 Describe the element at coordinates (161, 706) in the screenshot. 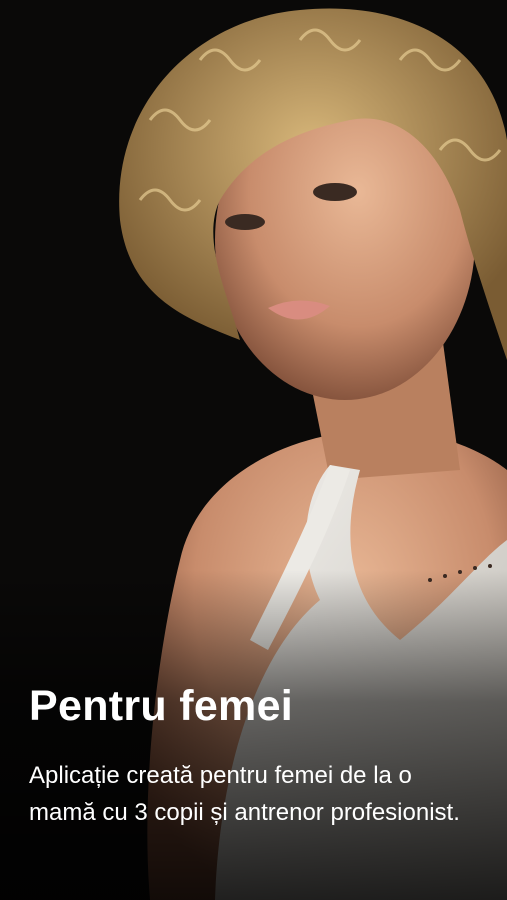

I see `onboarding-title: Pentru femei` at that location.